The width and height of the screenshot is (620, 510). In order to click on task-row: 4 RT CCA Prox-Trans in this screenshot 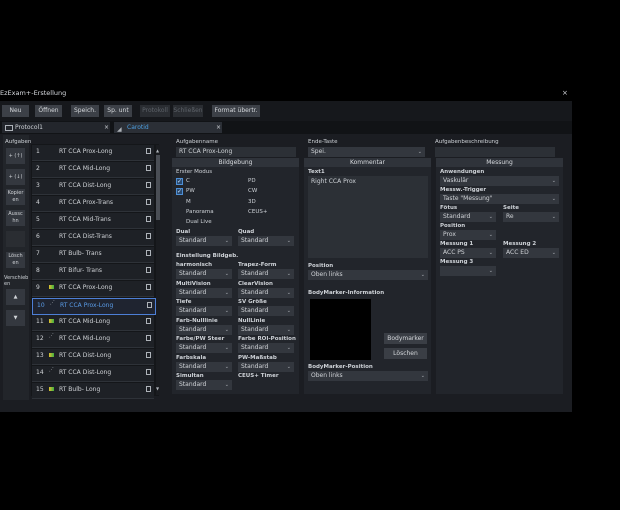, I will do `click(93, 204)`.